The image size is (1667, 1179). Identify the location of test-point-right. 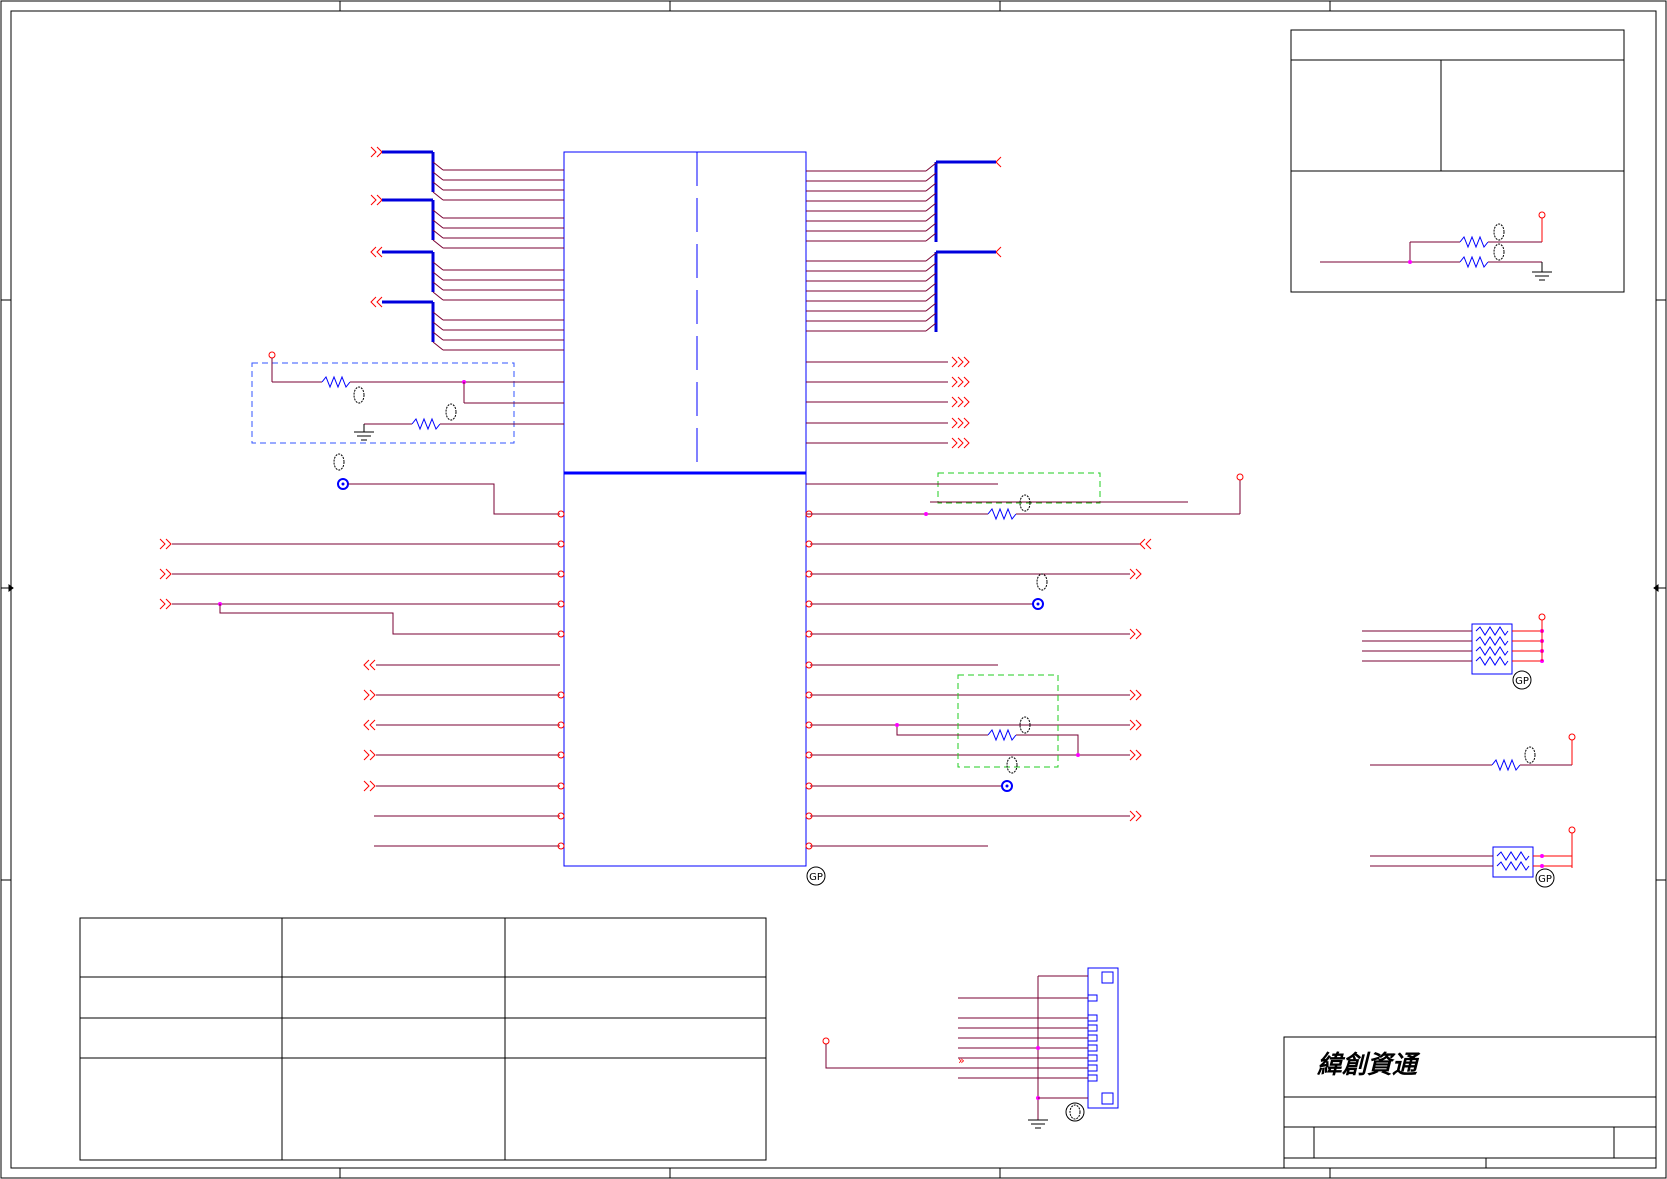
(1040, 591).